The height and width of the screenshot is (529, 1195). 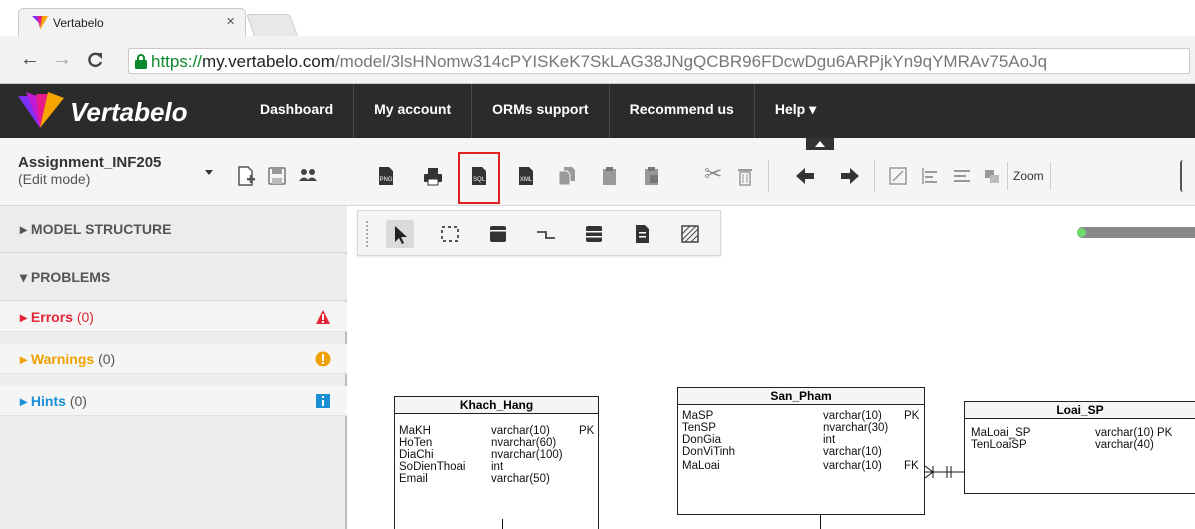 I want to click on new-tab-button, so click(x=272, y=25).